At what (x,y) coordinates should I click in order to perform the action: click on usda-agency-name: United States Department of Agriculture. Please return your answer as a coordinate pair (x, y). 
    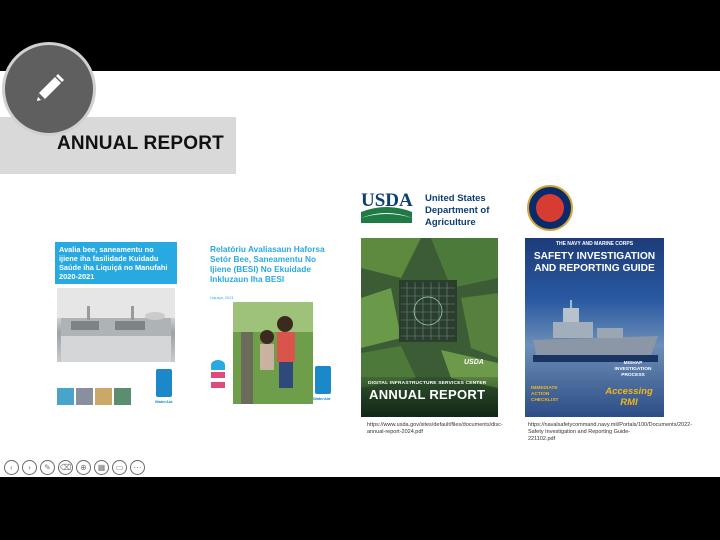
    Looking at the image, I should click on (457, 211).